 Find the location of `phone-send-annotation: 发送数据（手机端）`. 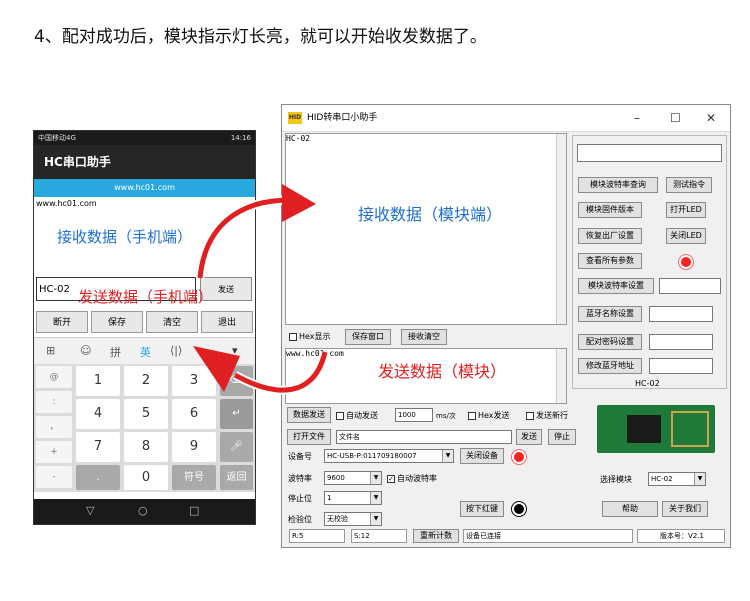

phone-send-annotation: 发送数据（手机端） is located at coordinates (146, 297).